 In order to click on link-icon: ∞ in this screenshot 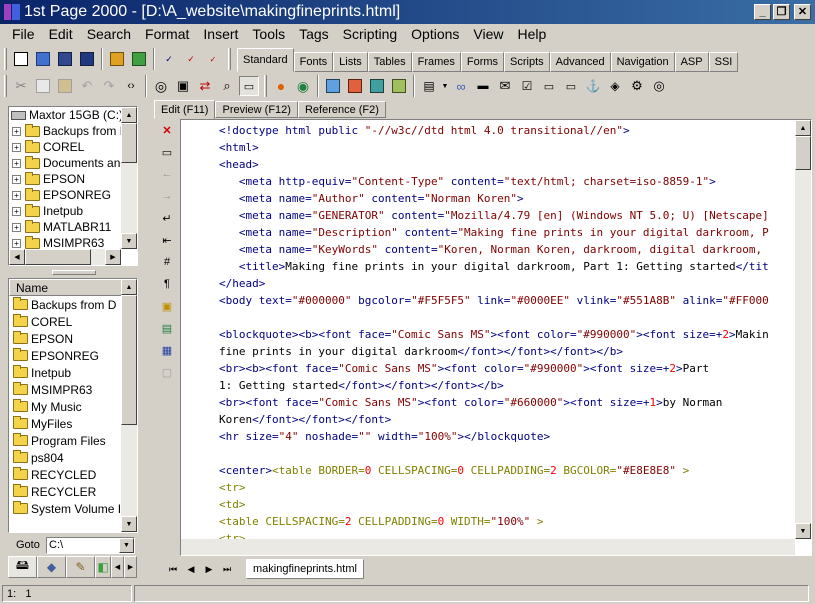, I will do `click(461, 86)`.